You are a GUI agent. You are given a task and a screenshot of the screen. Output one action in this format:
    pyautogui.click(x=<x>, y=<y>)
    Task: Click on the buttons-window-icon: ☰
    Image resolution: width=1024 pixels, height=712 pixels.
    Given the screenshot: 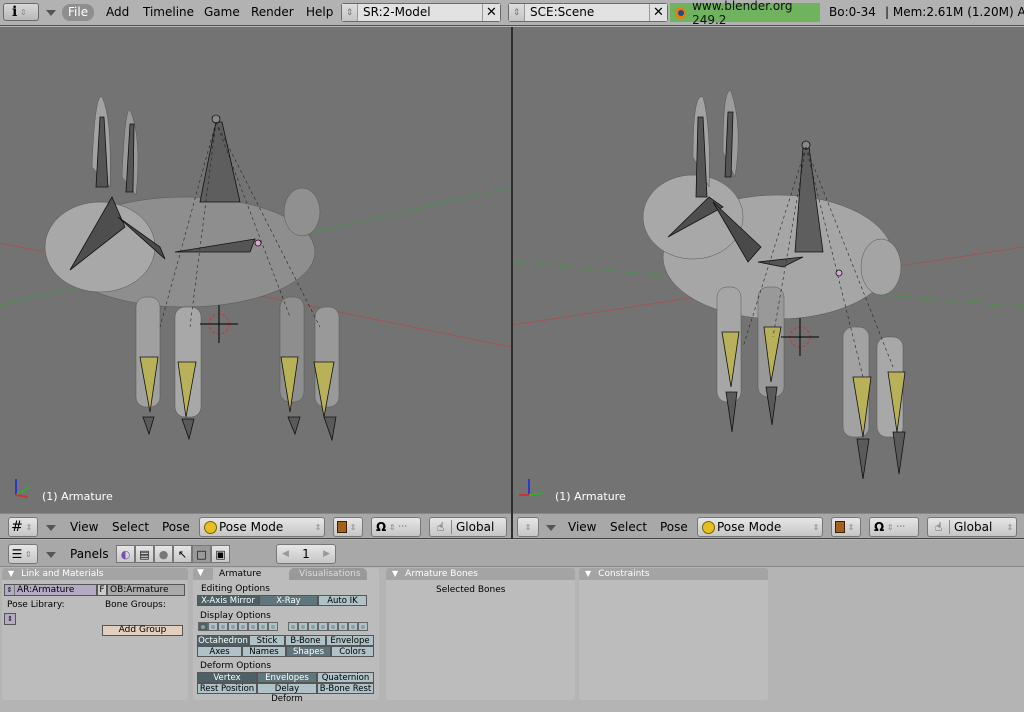 What is the action you would take?
    pyautogui.click(x=17, y=554)
    